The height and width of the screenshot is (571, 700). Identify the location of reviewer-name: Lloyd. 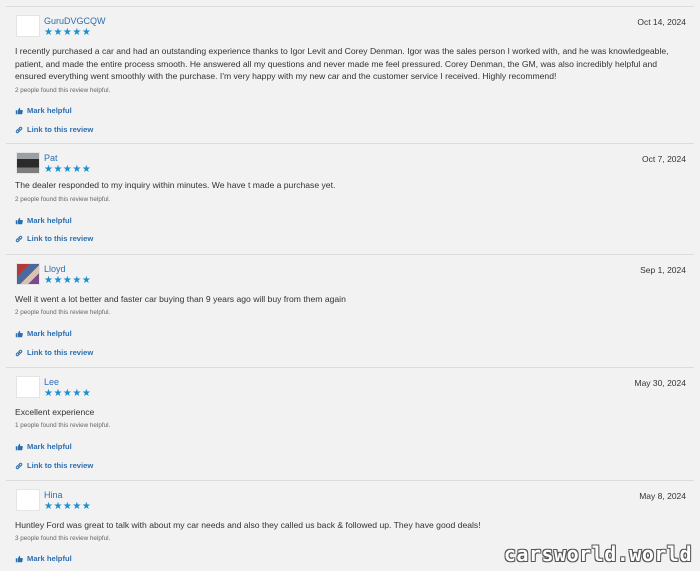
(55, 269).